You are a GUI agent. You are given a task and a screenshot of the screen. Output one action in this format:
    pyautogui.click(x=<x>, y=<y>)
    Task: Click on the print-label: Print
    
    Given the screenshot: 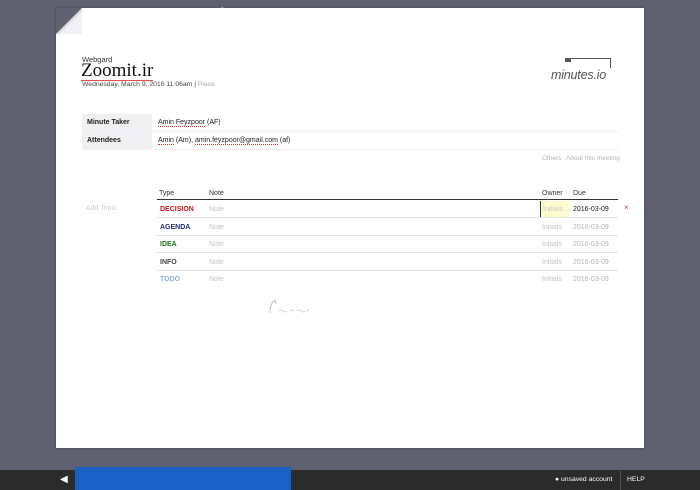 What is the action you would take?
    pyautogui.click(x=235, y=11)
    